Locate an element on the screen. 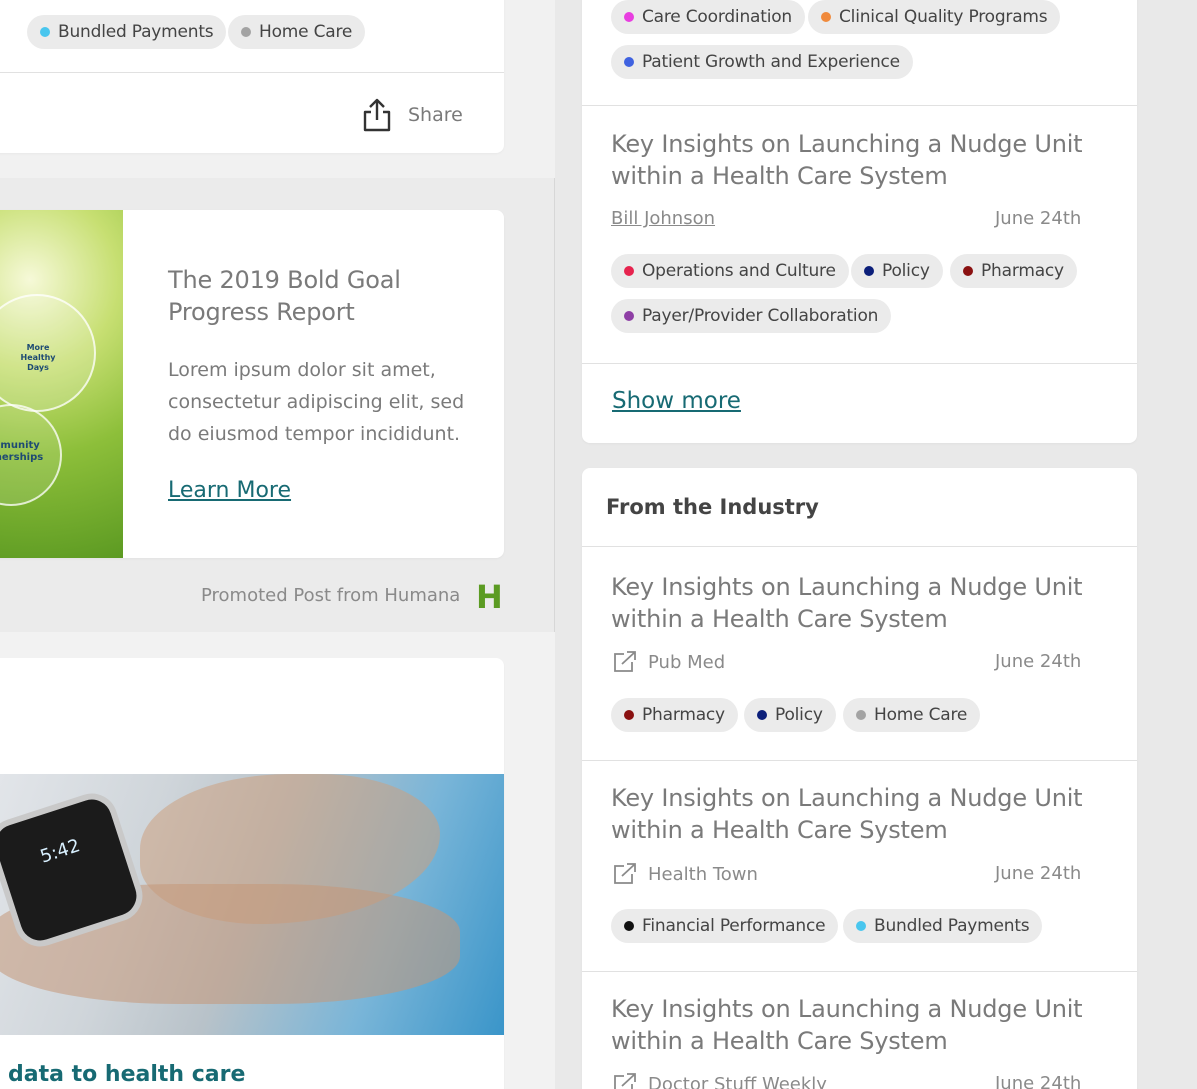 This screenshot has width=1197, height=1089. tag-chip-care-coordination: Care Coordination is located at coordinates (708, 17).